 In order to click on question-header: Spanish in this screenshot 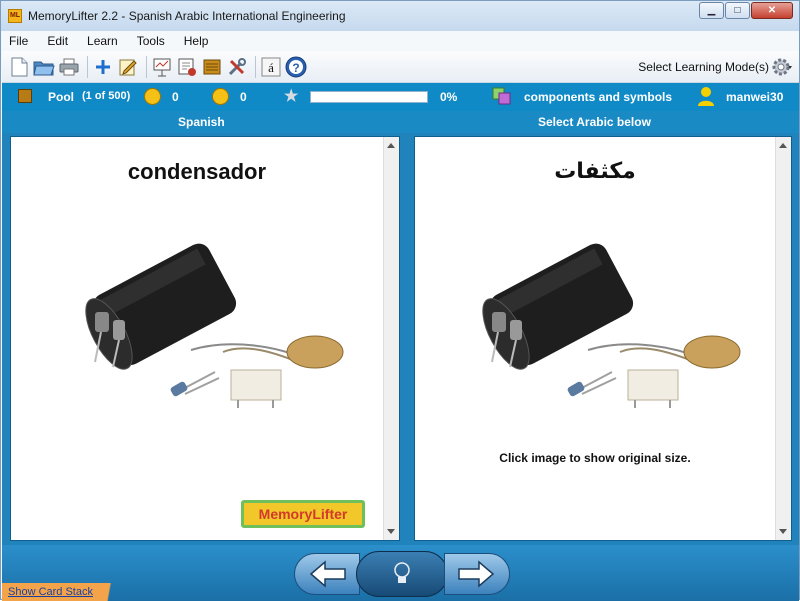, I will do `click(201, 122)`.